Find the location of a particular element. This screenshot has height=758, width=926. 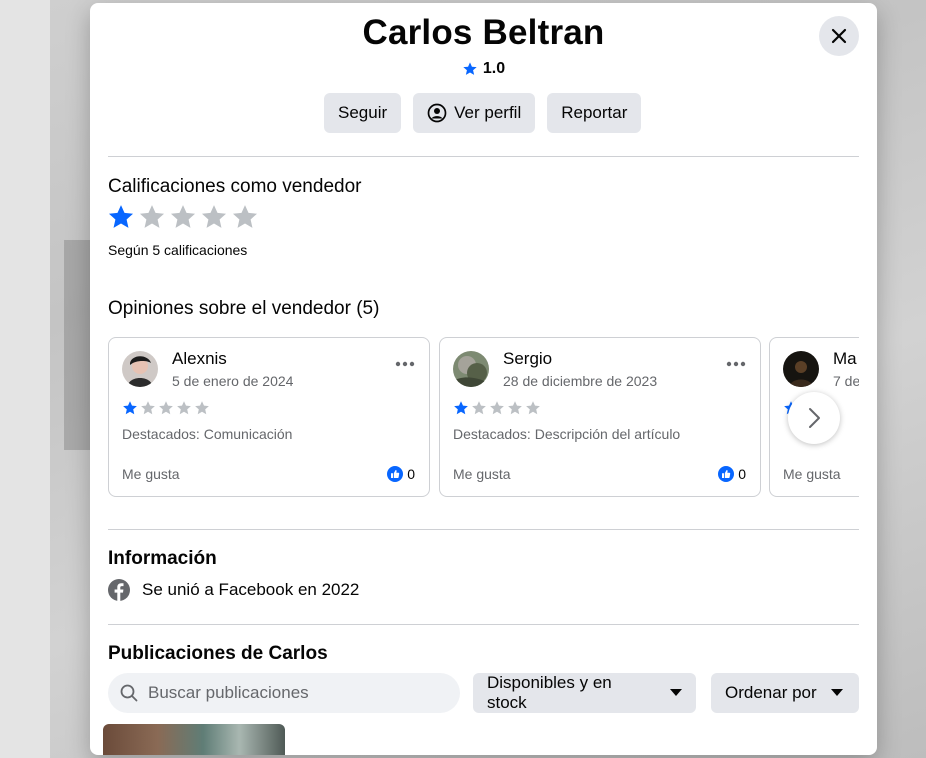

view-profile-label: Ver perfil is located at coordinates (488, 112).